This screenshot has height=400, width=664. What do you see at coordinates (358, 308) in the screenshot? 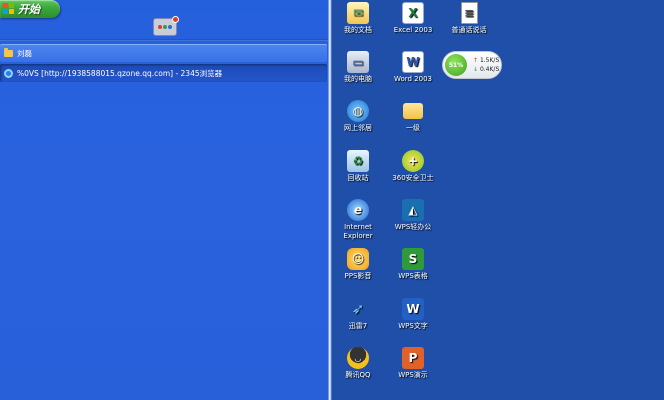
I see `thunder-icon: ➶` at bounding box center [358, 308].